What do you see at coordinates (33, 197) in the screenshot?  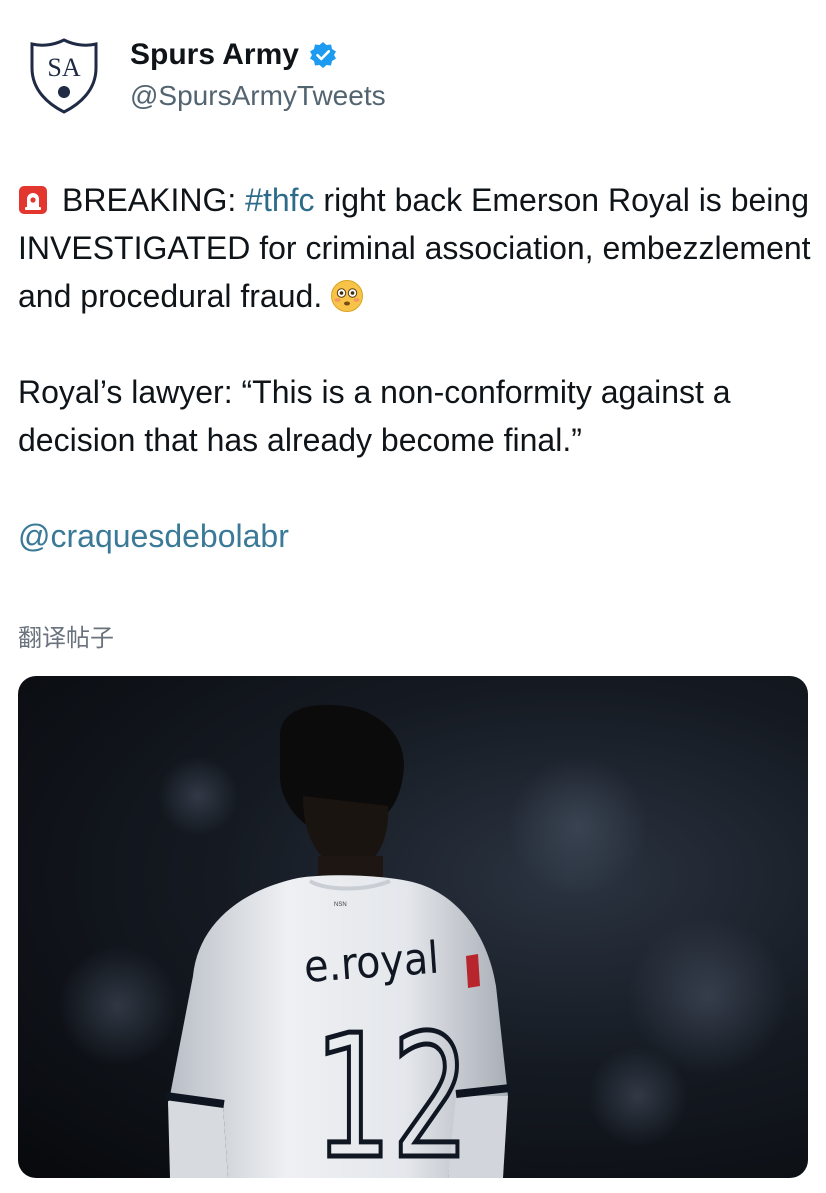 I see `siren-icon` at bounding box center [33, 197].